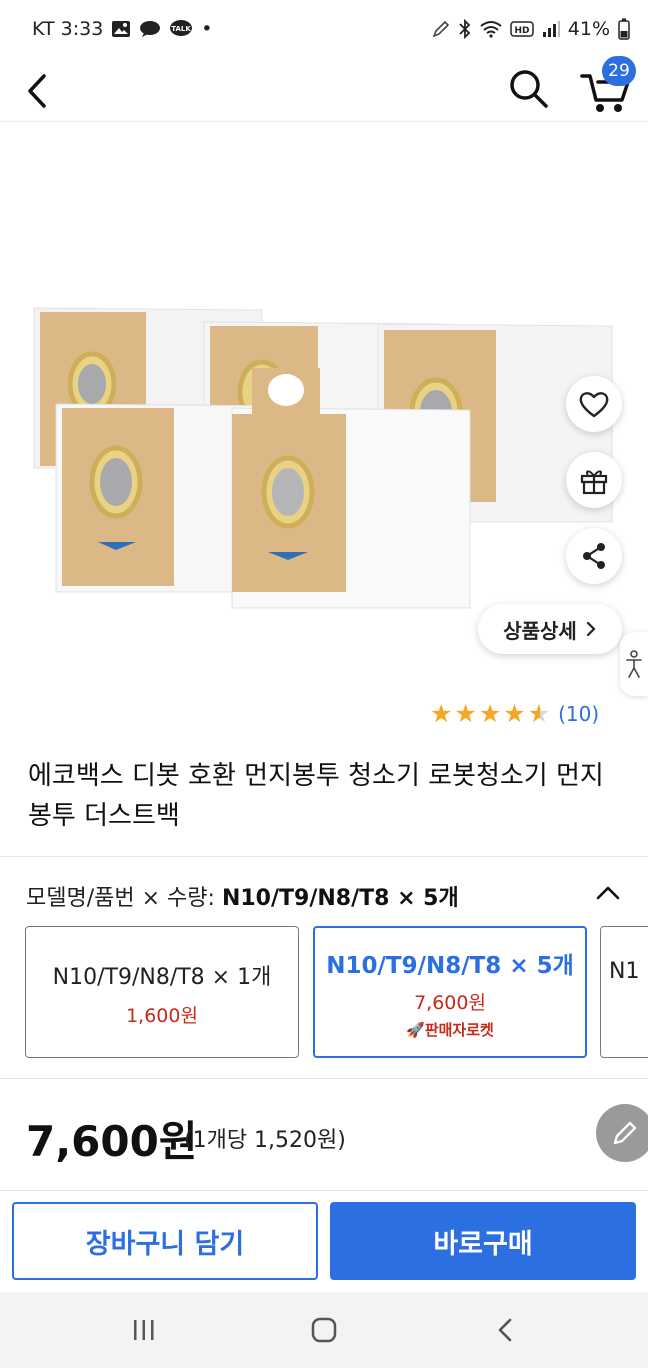  I want to click on svg-text: TALK, so click(182, 29).